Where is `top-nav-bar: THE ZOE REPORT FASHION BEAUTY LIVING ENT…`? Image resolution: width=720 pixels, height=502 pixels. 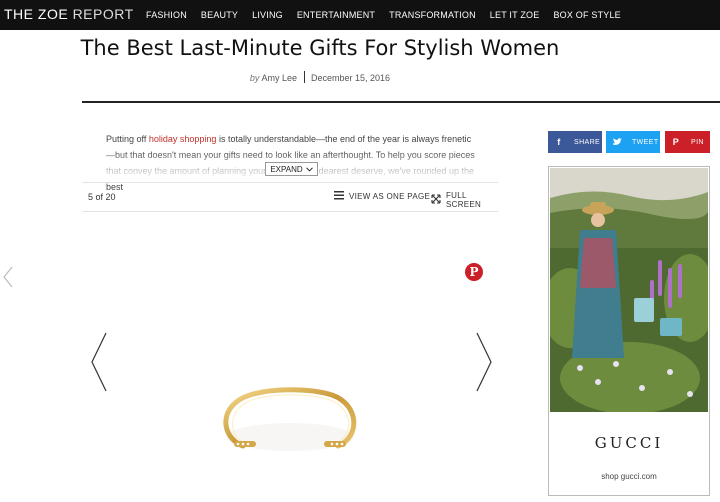
top-nav-bar: THE ZOE REPORT FASHION BEAUTY LIVING ENT… is located at coordinates (360, 15).